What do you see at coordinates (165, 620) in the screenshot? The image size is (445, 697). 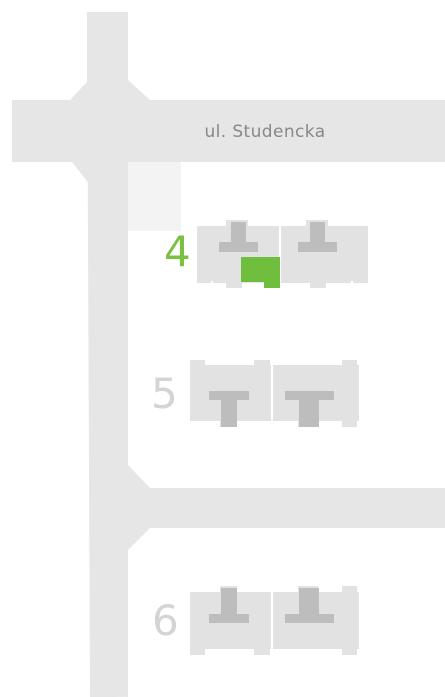 I see `building-number-label: 6` at bounding box center [165, 620].